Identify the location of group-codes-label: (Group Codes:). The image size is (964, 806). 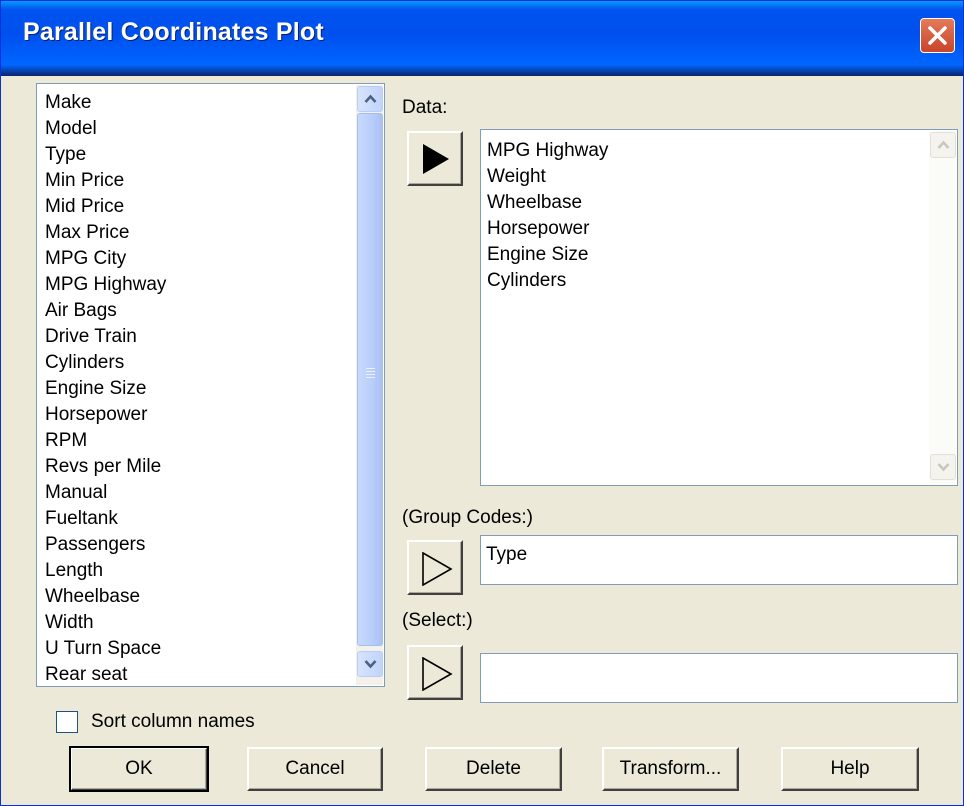
(467, 517).